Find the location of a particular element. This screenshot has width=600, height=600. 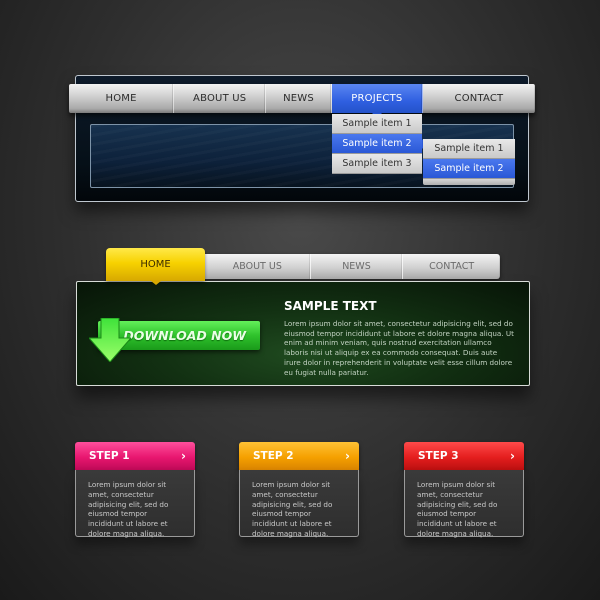

step-3-title: STEP 3 is located at coordinates (438, 456).